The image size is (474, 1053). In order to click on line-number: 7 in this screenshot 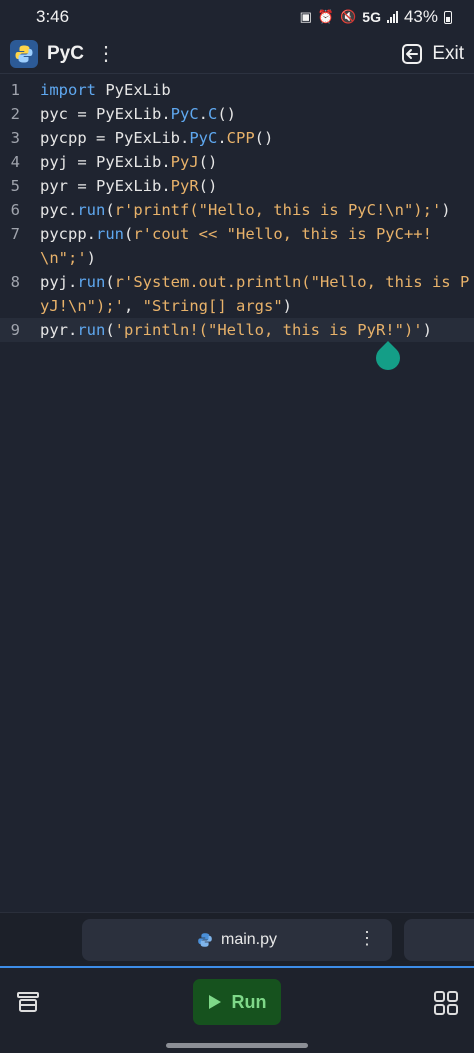, I will do `click(15, 234)`.